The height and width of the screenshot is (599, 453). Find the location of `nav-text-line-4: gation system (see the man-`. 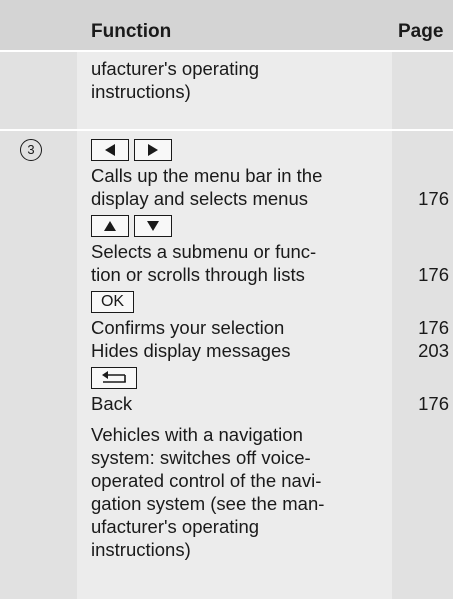

nav-text-line-4: gation system (see the man- is located at coordinates (208, 503).